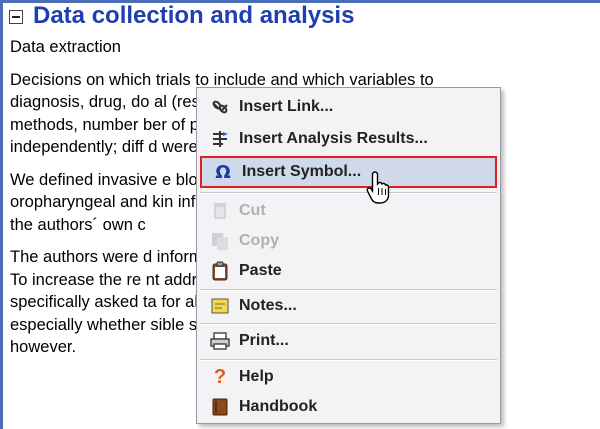 The width and height of the screenshot is (600, 429). Describe the element at coordinates (220, 241) in the screenshot. I see `copy-icon` at that location.